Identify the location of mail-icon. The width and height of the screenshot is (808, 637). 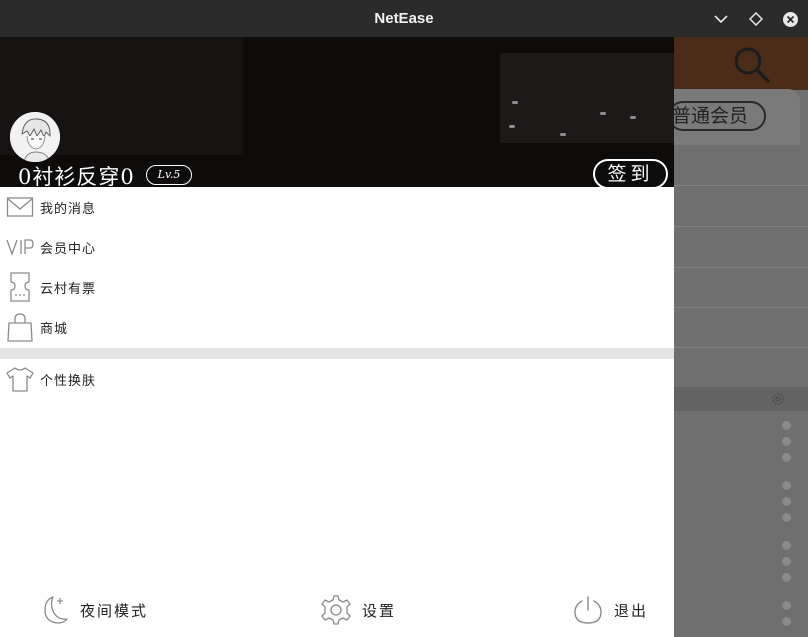
(20, 207).